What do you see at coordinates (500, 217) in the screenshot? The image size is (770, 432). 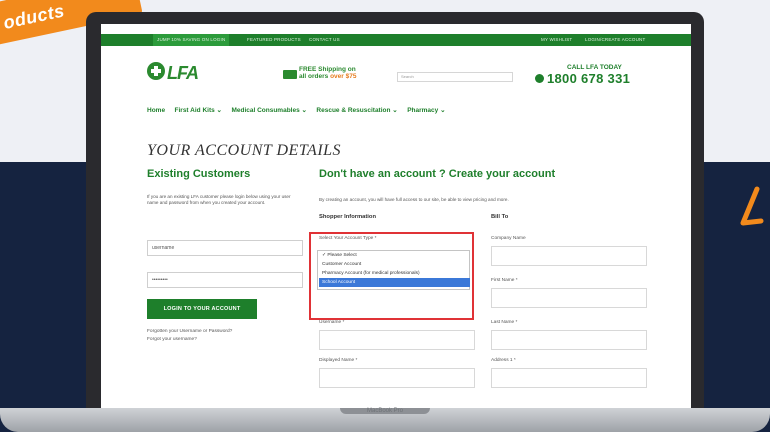 I see `bill-to-heading: Bill To` at bounding box center [500, 217].